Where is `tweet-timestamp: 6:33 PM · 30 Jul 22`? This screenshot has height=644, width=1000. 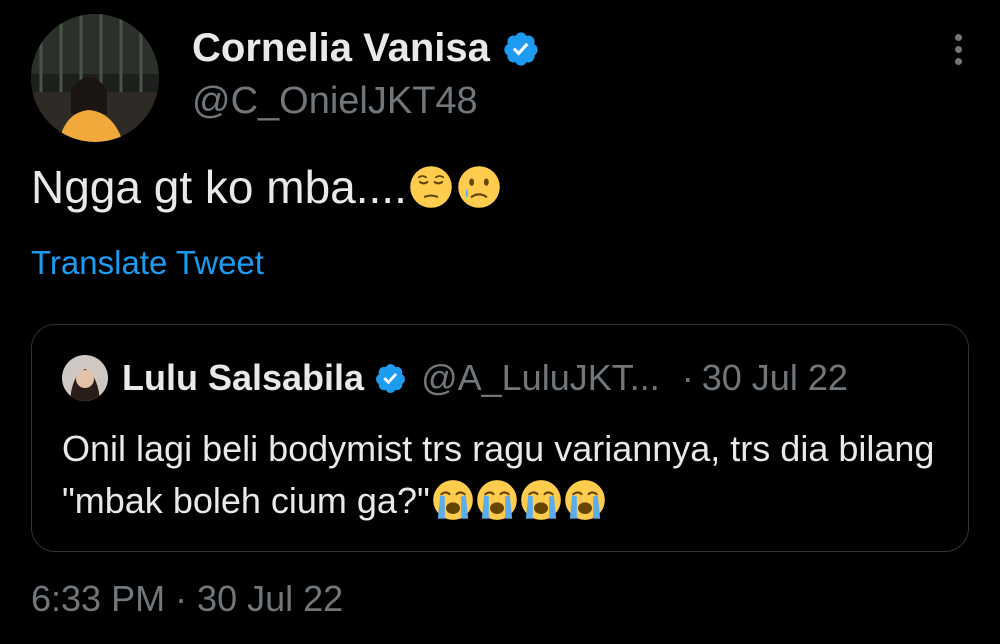
tweet-timestamp: 6:33 PM · 30 Jul 22 is located at coordinates (187, 599).